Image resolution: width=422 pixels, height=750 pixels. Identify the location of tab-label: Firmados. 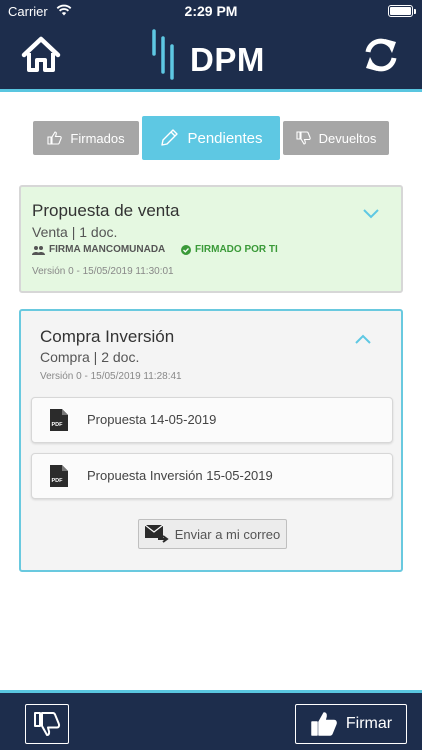
(97, 138).